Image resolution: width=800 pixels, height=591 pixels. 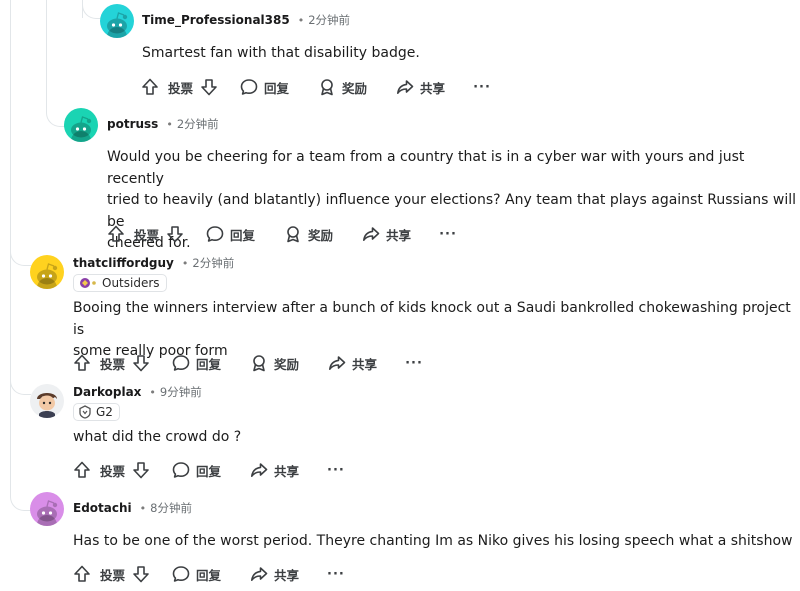 I want to click on author-name: Edotachi, so click(x=102, y=508).